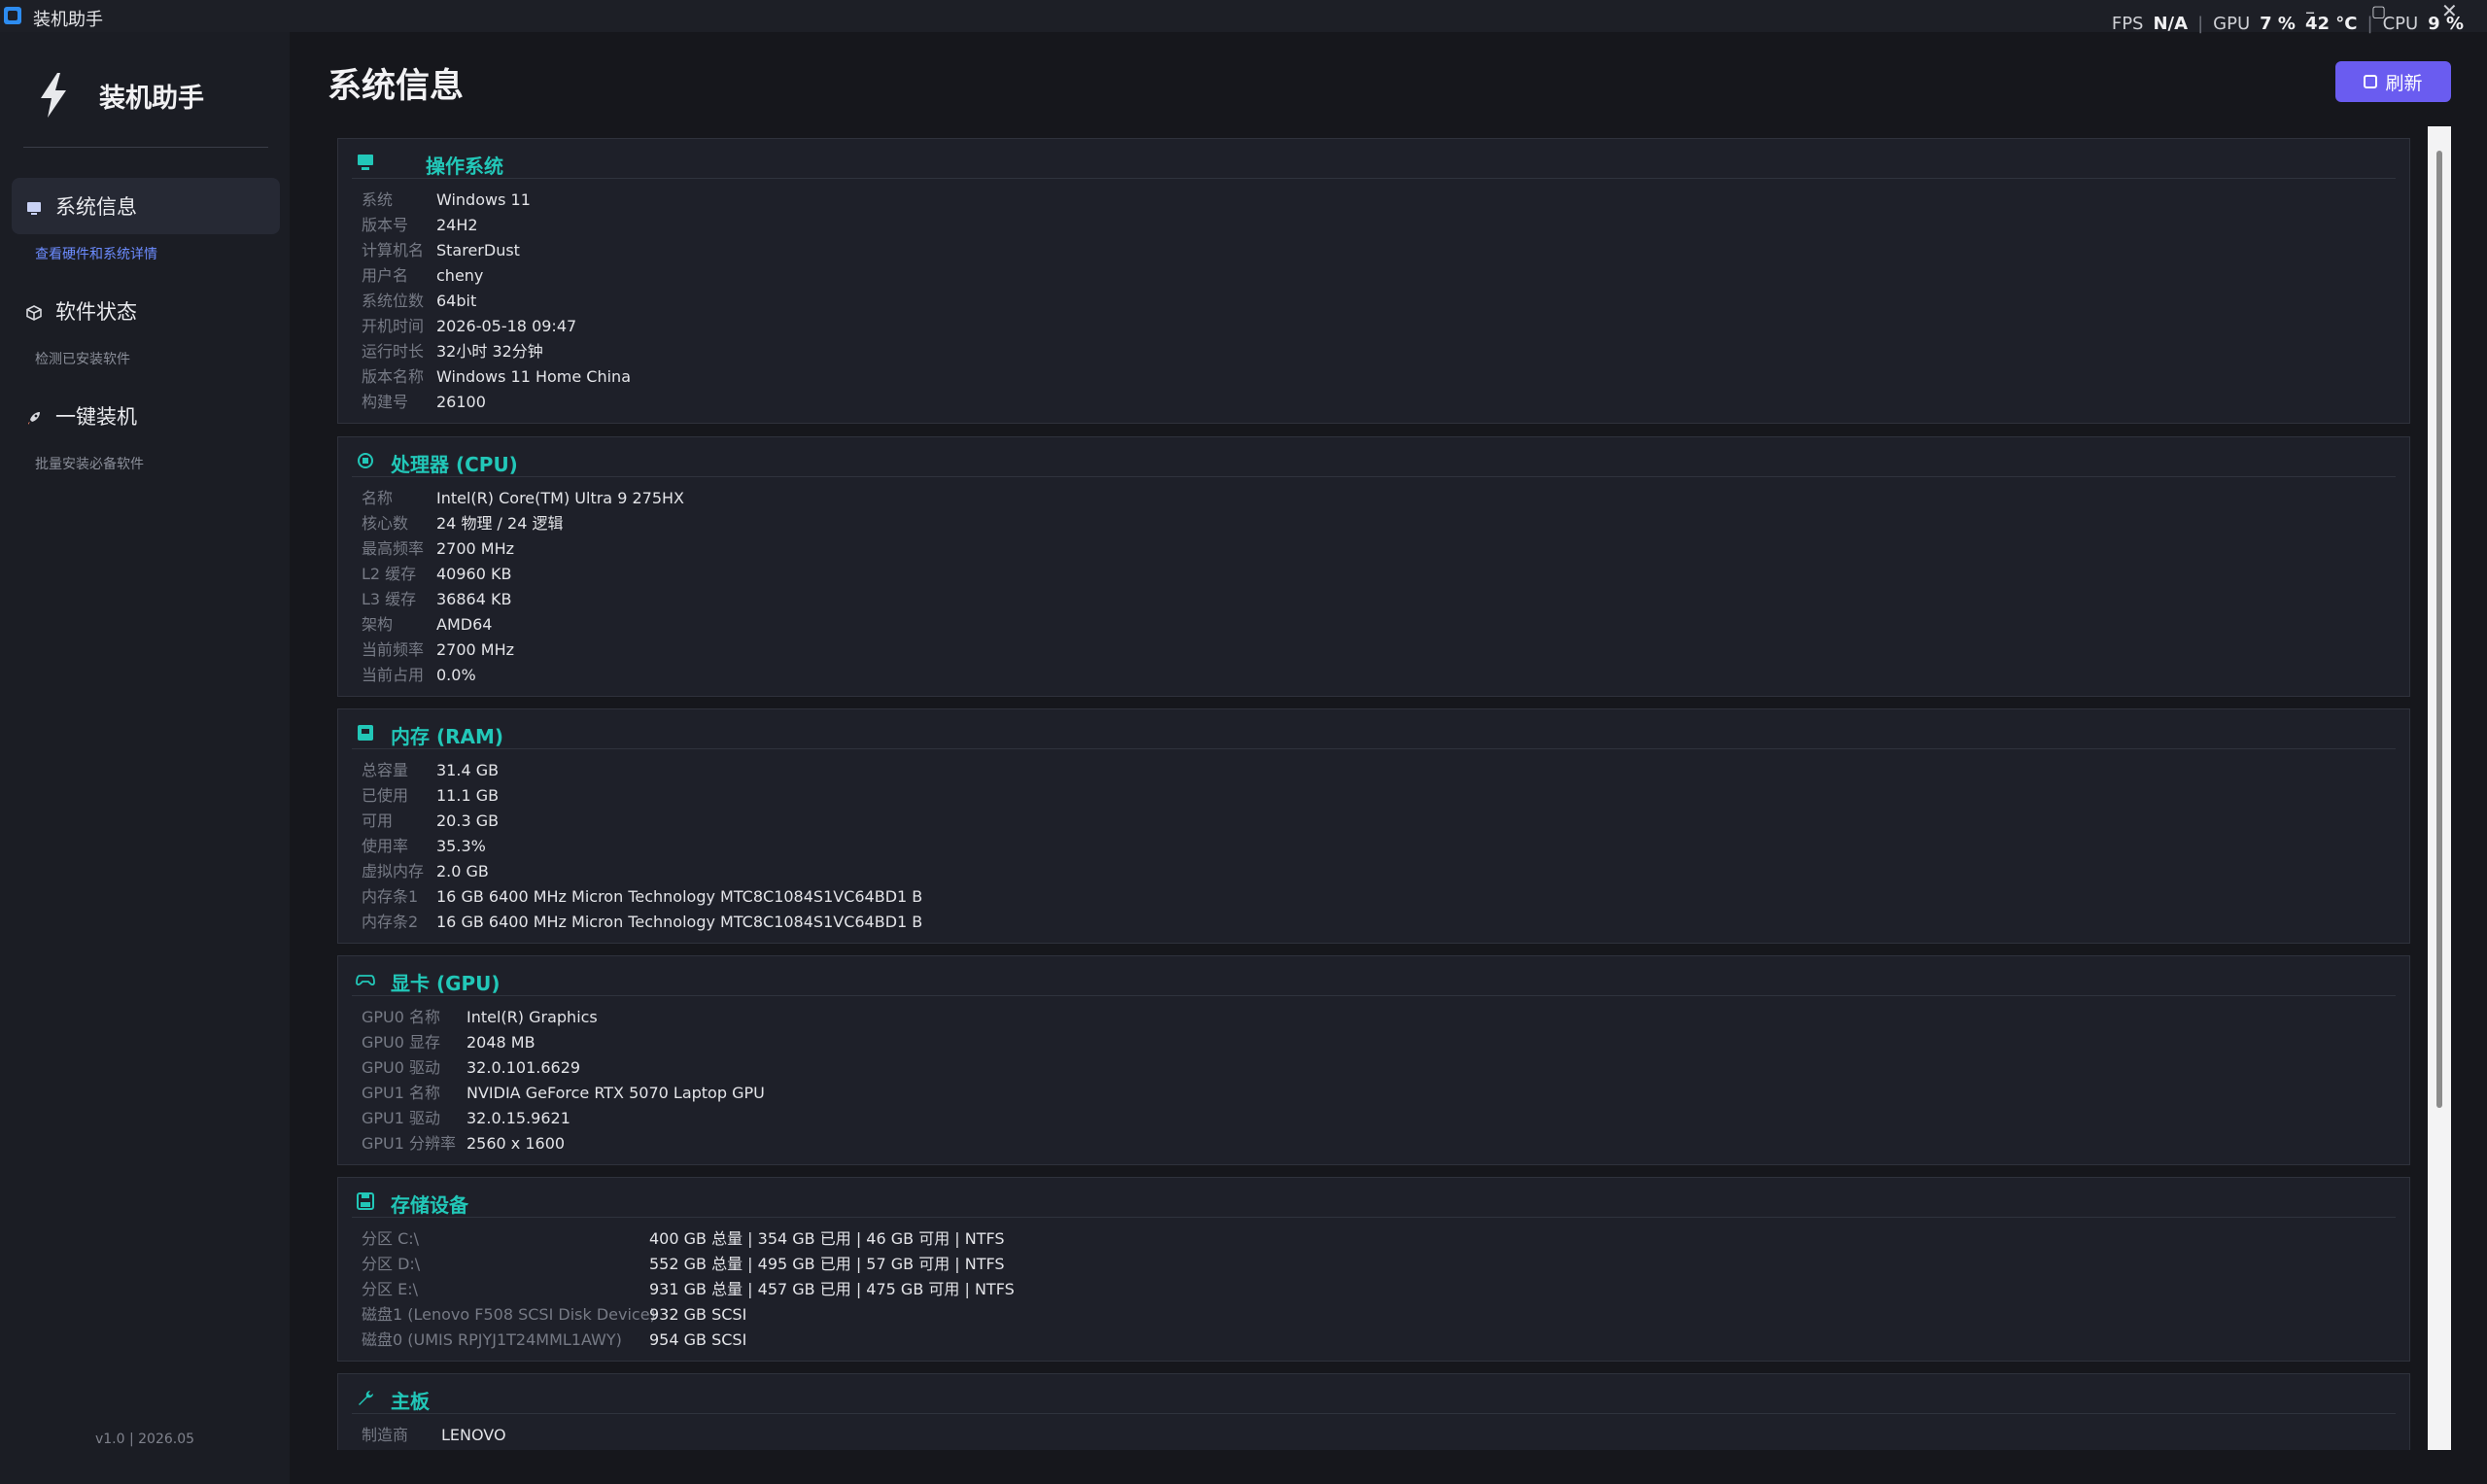 The height and width of the screenshot is (1484, 2487). What do you see at coordinates (393, 649) in the screenshot?
I see `info-label: 当前频率` at bounding box center [393, 649].